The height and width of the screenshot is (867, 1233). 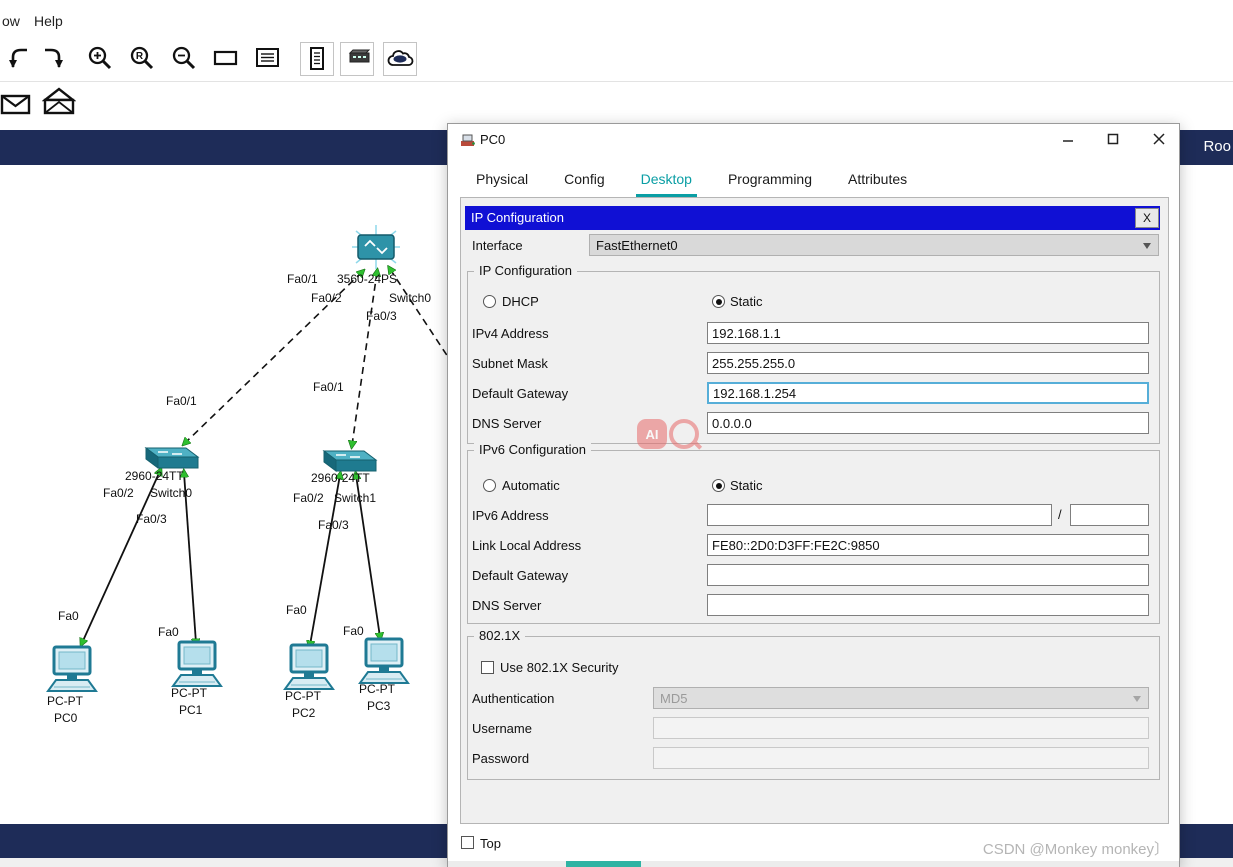 I want to click on pc0-icon, so click(x=72, y=672).